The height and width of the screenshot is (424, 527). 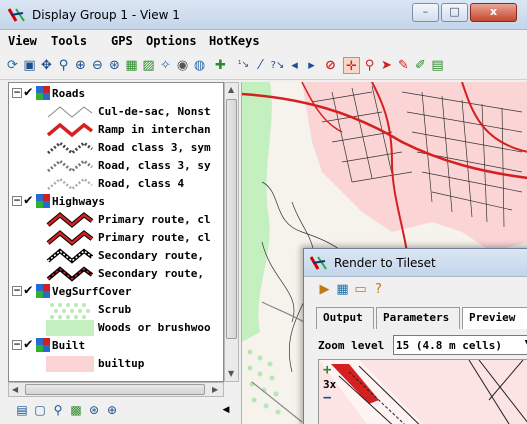 What do you see at coordinates (117, 148) in the screenshot?
I see `layer-row: Road class 3, sym` at bounding box center [117, 148].